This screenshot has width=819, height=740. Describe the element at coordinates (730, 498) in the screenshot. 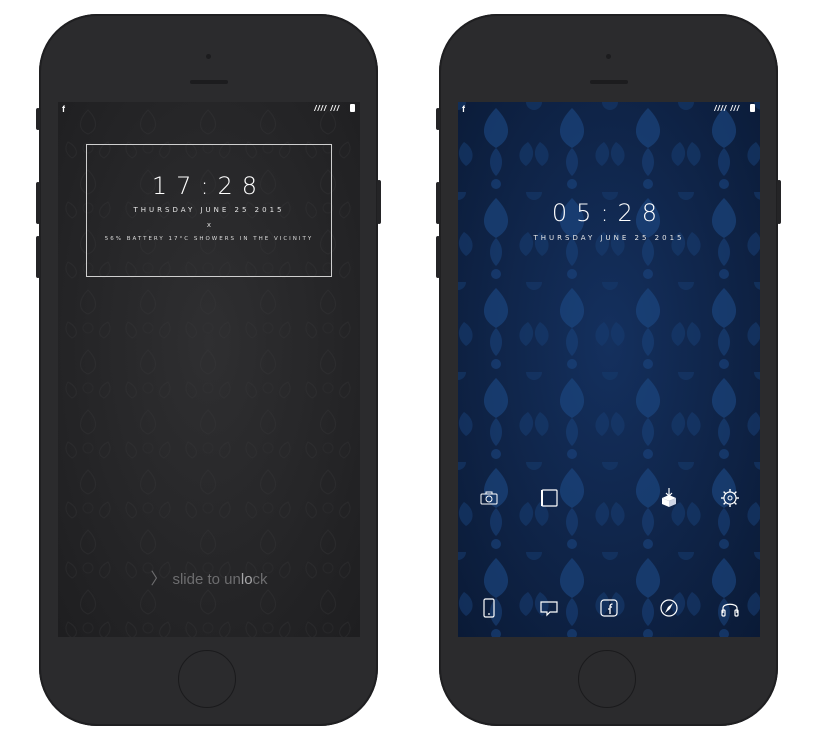

I see `settings-gear-icon` at that location.